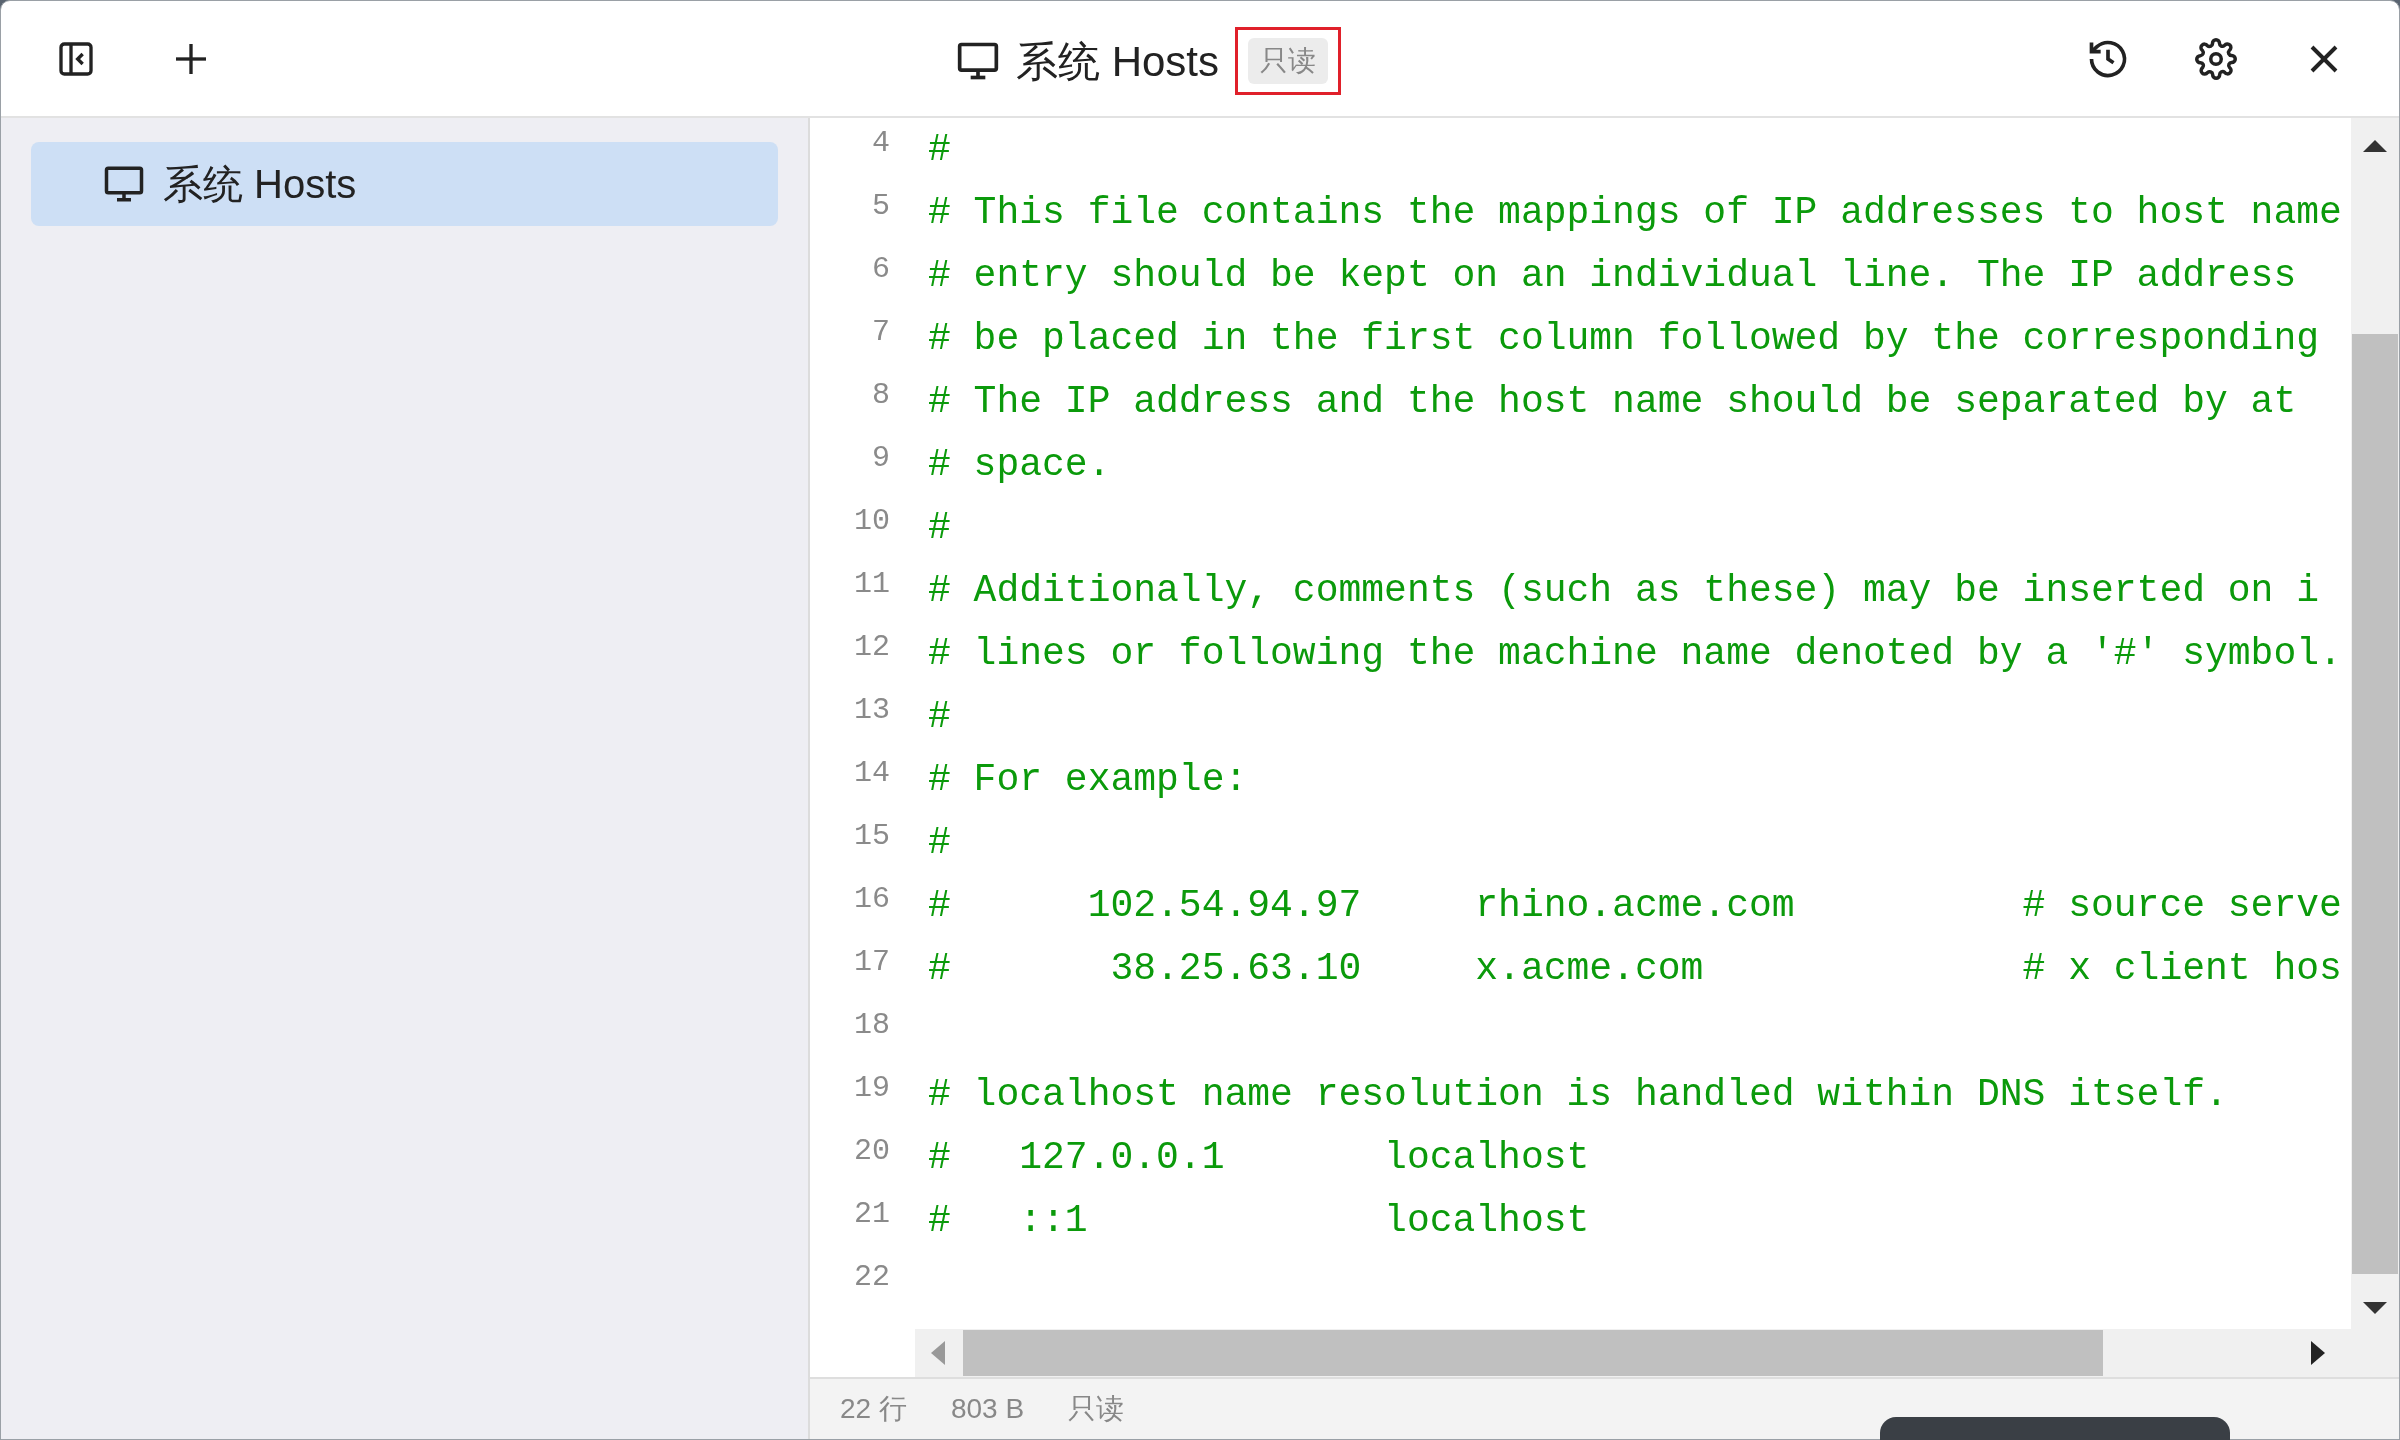 The width and height of the screenshot is (2400, 1440). I want to click on line-number: 12, so click(871, 647).